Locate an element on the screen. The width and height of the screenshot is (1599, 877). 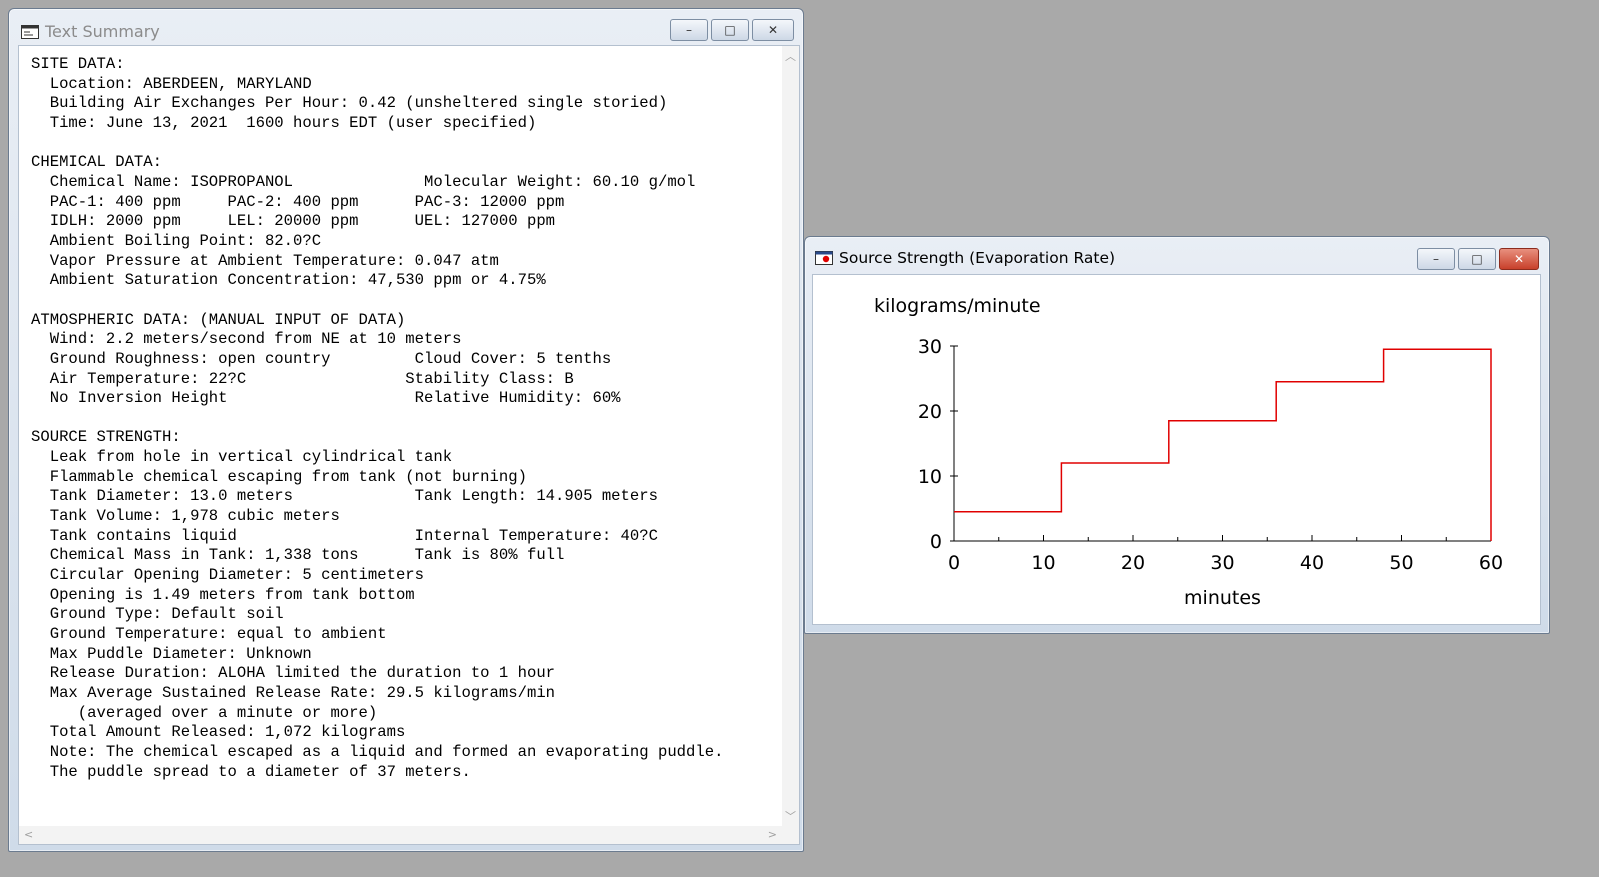
x-tick-label: 10 is located at coordinates (1043, 563).